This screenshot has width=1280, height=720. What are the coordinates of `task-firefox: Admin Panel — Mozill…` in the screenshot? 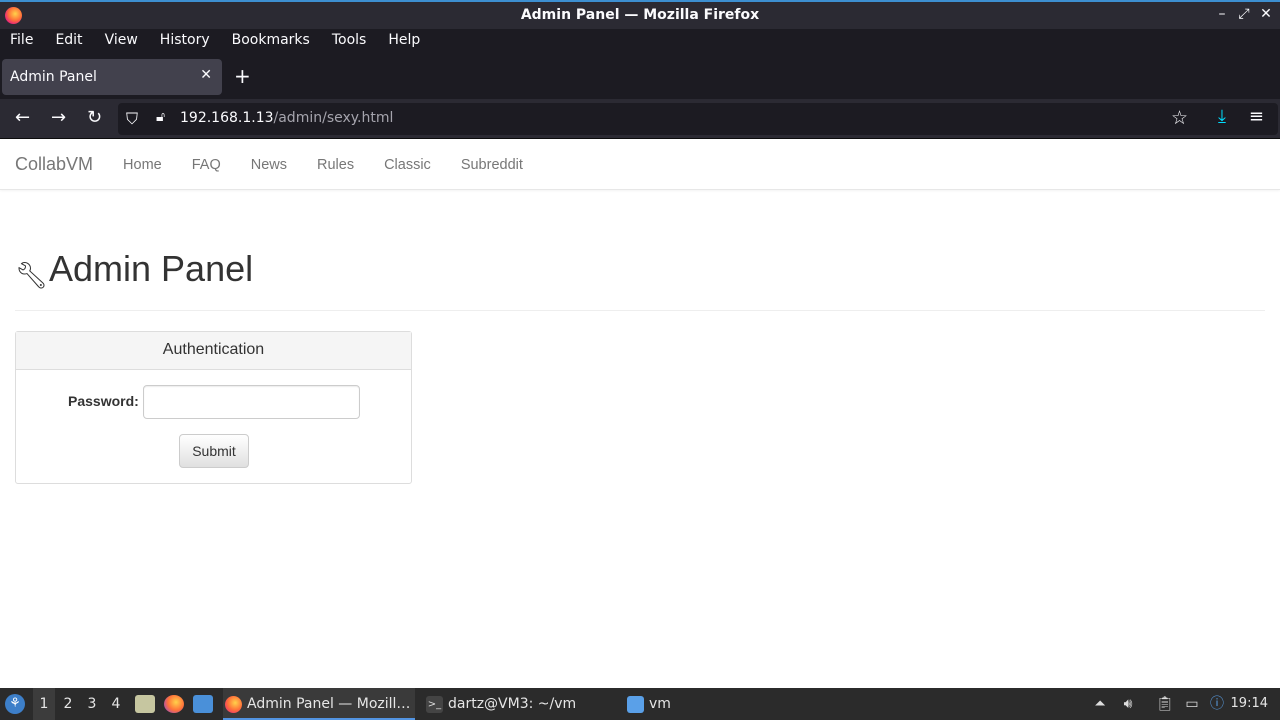 It's located at (319, 704).